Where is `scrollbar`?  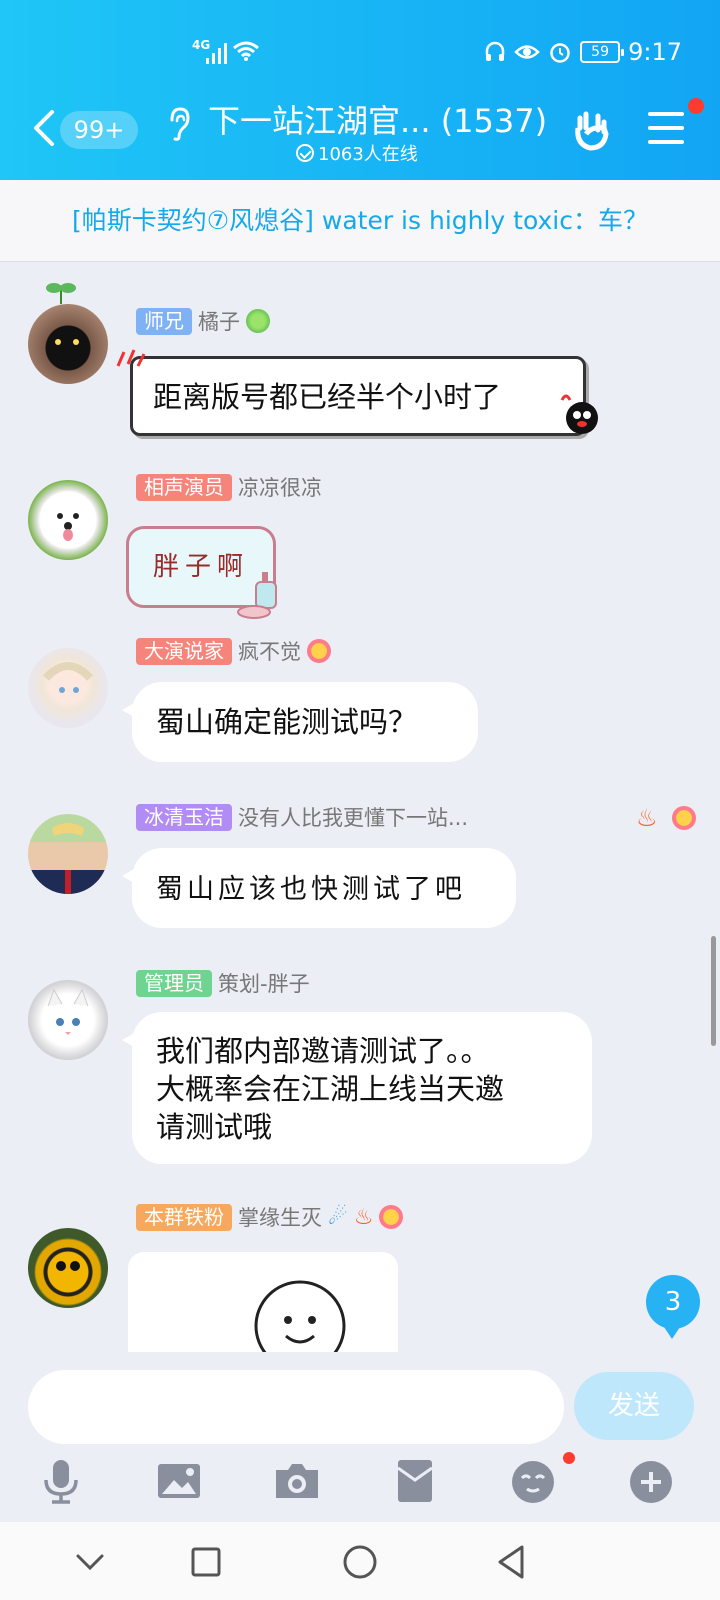 scrollbar is located at coordinates (713, 991).